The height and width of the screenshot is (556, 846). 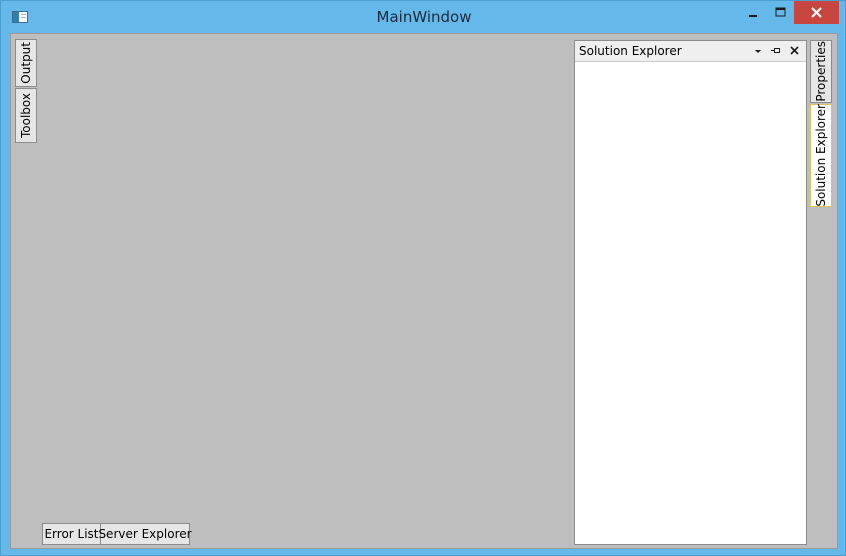 I want to click on panel-title: Solution Explorer, so click(x=630, y=51).